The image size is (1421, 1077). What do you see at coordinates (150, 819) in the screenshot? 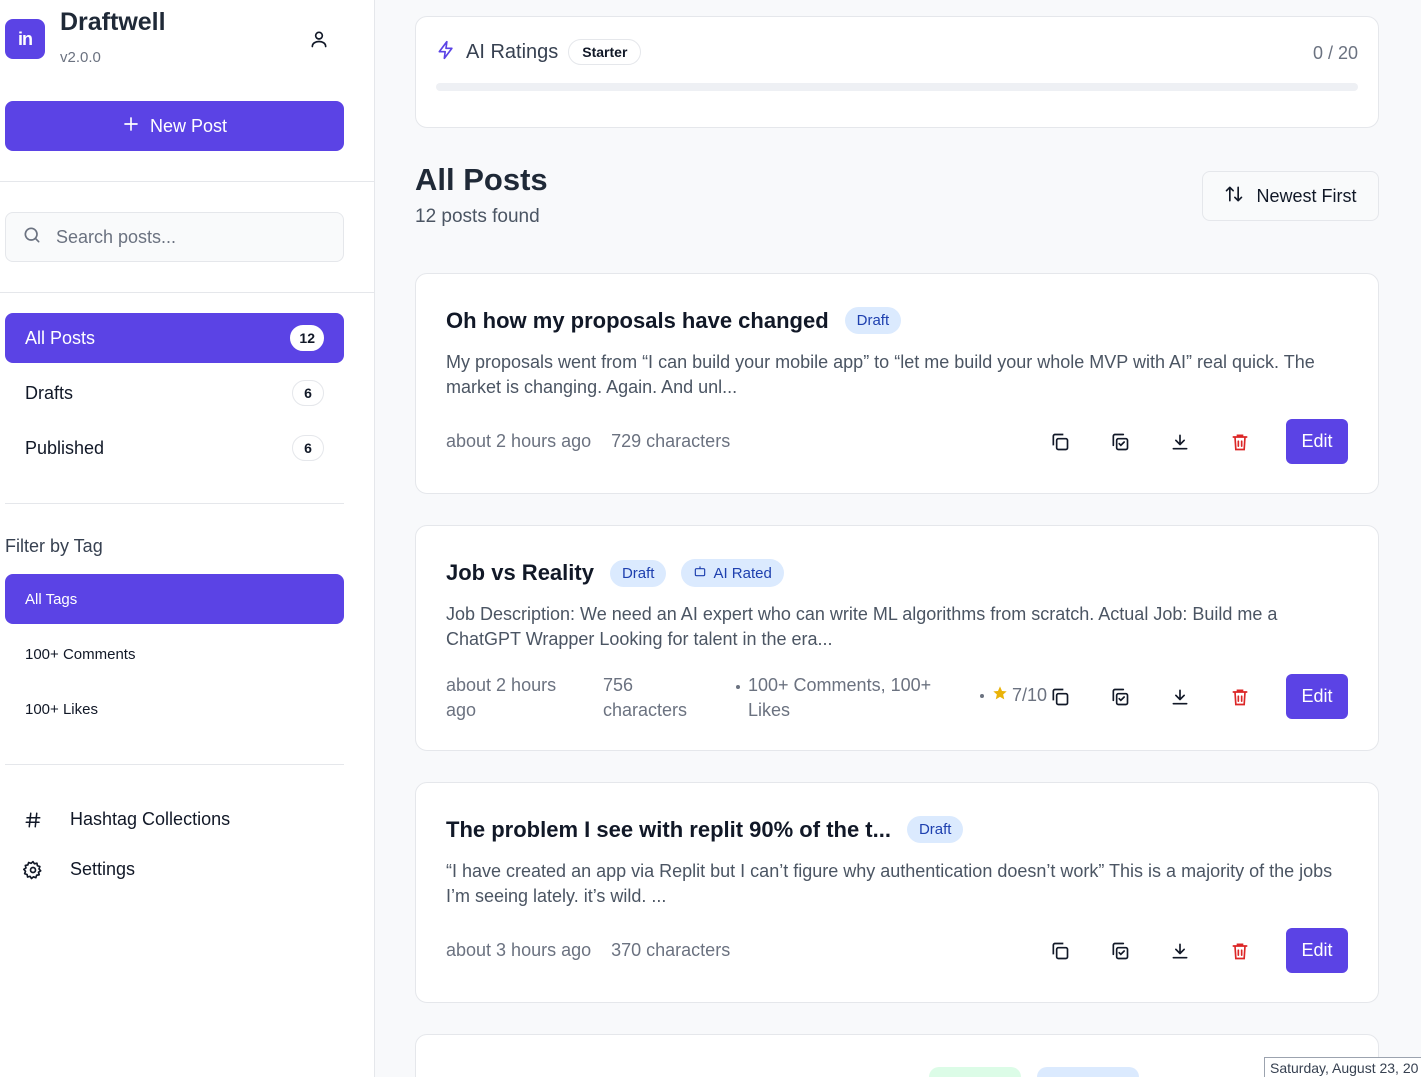
I see `link-label: Hashtag Collections` at bounding box center [150, 819].